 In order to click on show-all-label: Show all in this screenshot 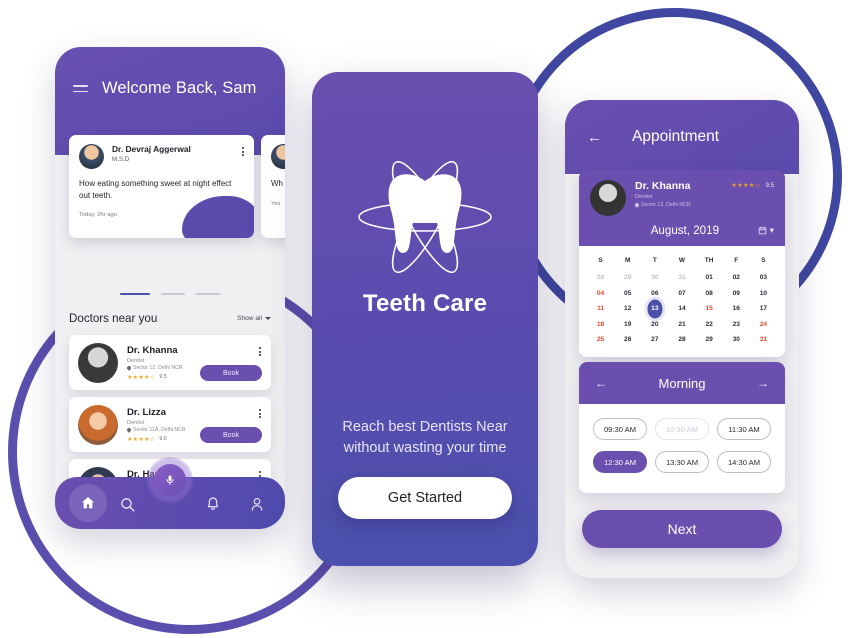, I will do `click(249, 318)`.